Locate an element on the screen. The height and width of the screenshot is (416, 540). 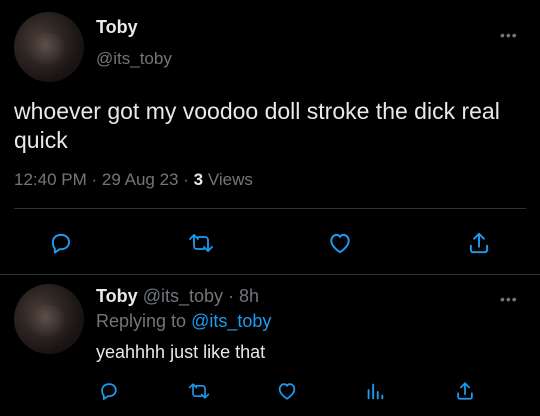
tweet-date: 29 Aug 23 is located at coordinates (140, 179).